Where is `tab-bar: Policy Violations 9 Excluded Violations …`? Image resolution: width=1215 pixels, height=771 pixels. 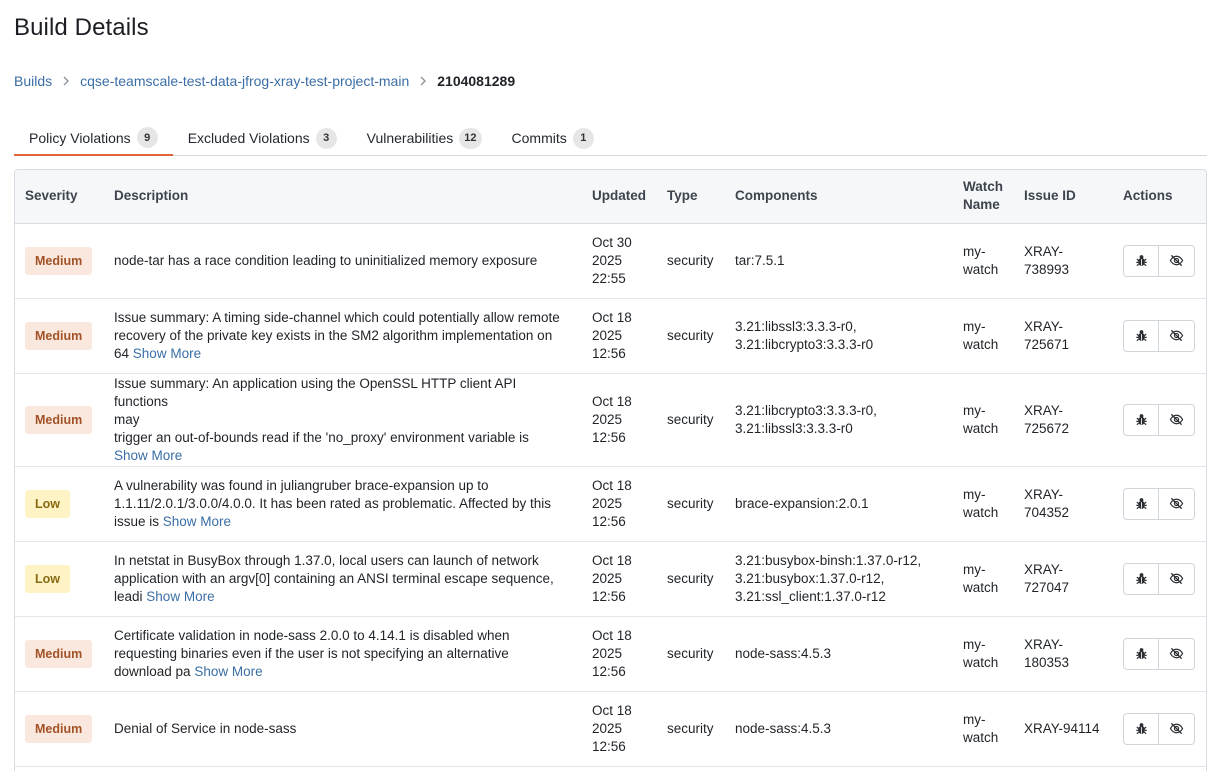 tab-bar: Policy Violations 9 Excluded Violations … is located at coordinates (610, 138).